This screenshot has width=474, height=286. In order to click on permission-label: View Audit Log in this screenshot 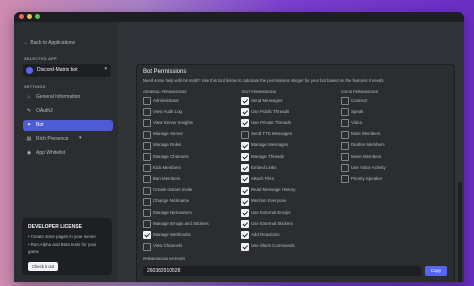, I will do `click(167, 111)`.